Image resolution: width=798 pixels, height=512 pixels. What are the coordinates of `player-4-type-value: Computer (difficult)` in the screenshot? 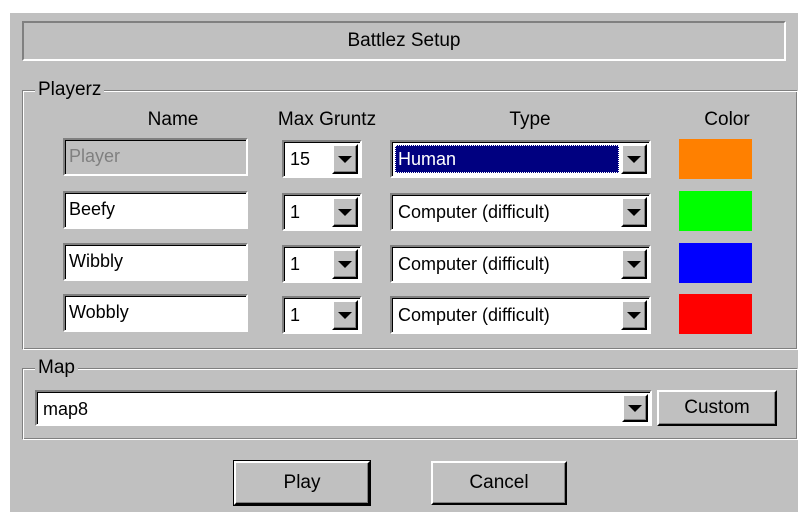 It's located at (474, 315).